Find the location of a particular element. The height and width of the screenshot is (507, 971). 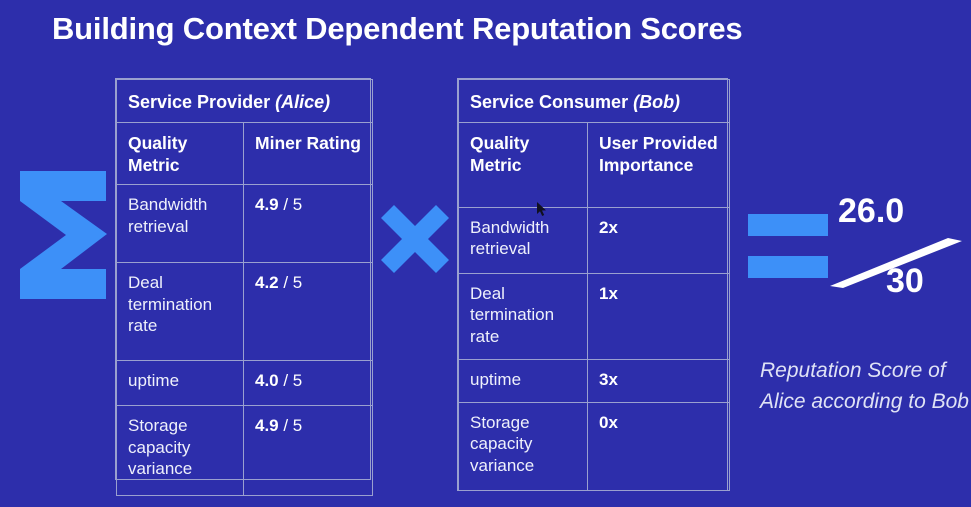

table-row: uptime 3x is located at coordinates (594, 380).